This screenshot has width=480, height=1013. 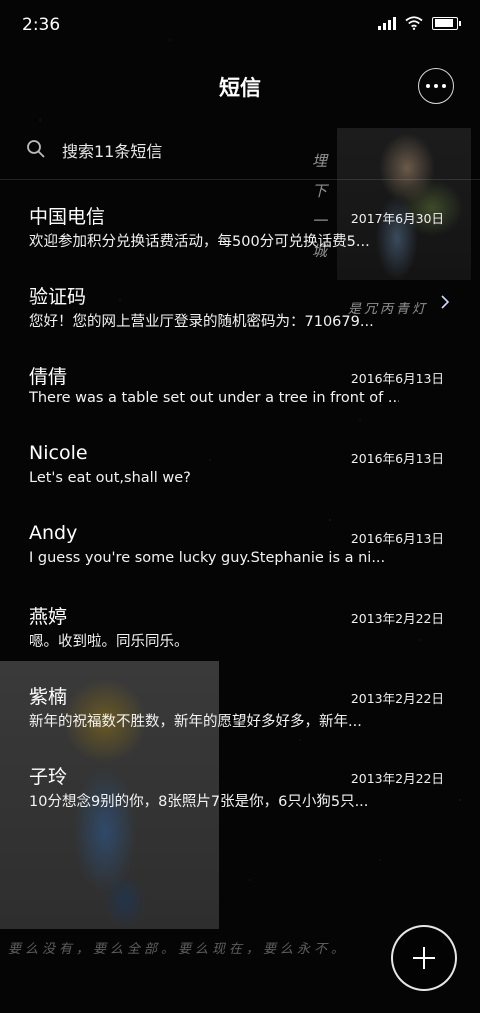 What do you see at coordinates (446, 23) in the screenshot?
I see `battery-icon` at bounding box center [446, 23].